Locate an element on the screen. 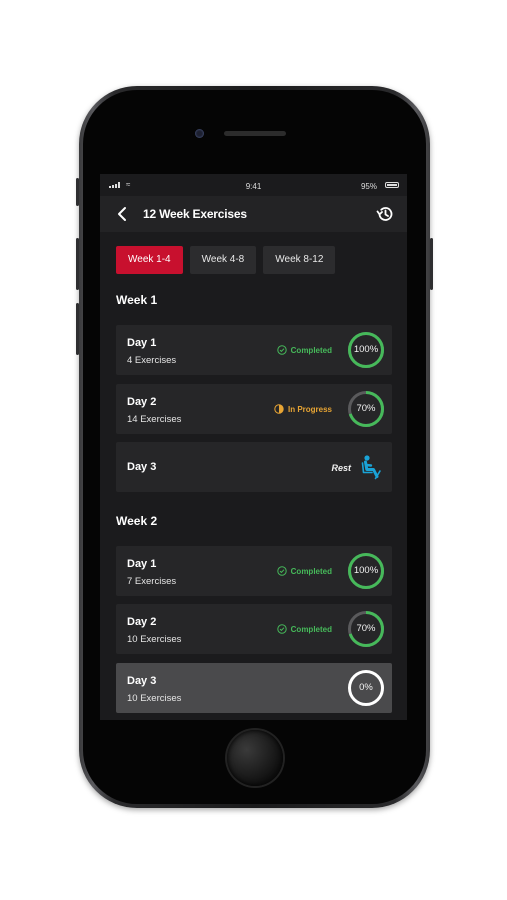  exercise-count: 14 Exercises is located at coordinates (154, 419).